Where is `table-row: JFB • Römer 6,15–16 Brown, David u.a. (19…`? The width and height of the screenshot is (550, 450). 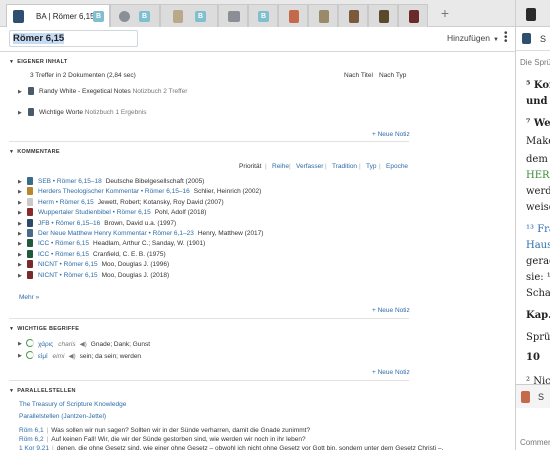 table-row: JFB • Römer 6,15–16 Brown, David u.a. (19… is located at coordinates (107, 223).